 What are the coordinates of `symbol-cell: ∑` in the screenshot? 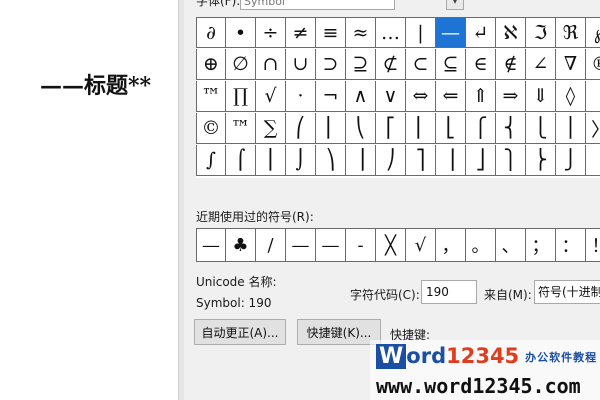 It's located at (271, 128).